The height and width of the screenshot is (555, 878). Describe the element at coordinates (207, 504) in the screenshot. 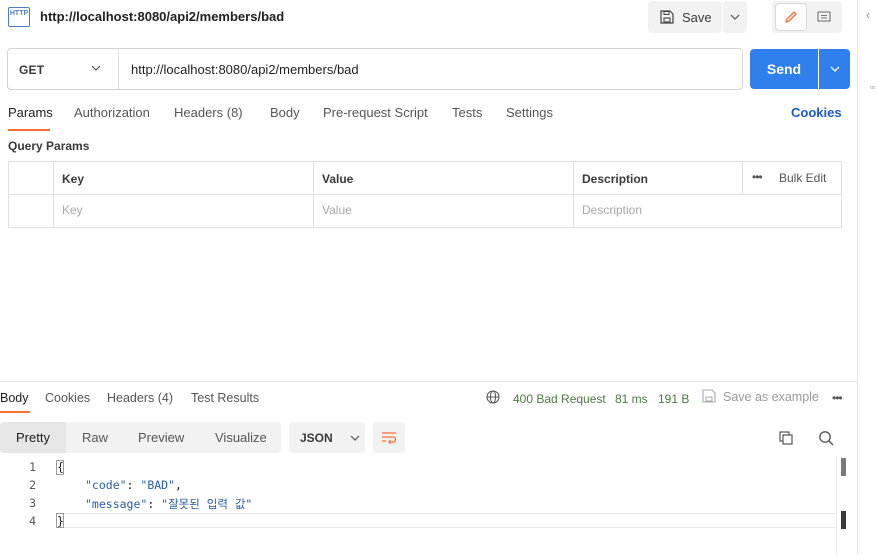

I see `json-value: "잘못된 입력 값"` at that location.